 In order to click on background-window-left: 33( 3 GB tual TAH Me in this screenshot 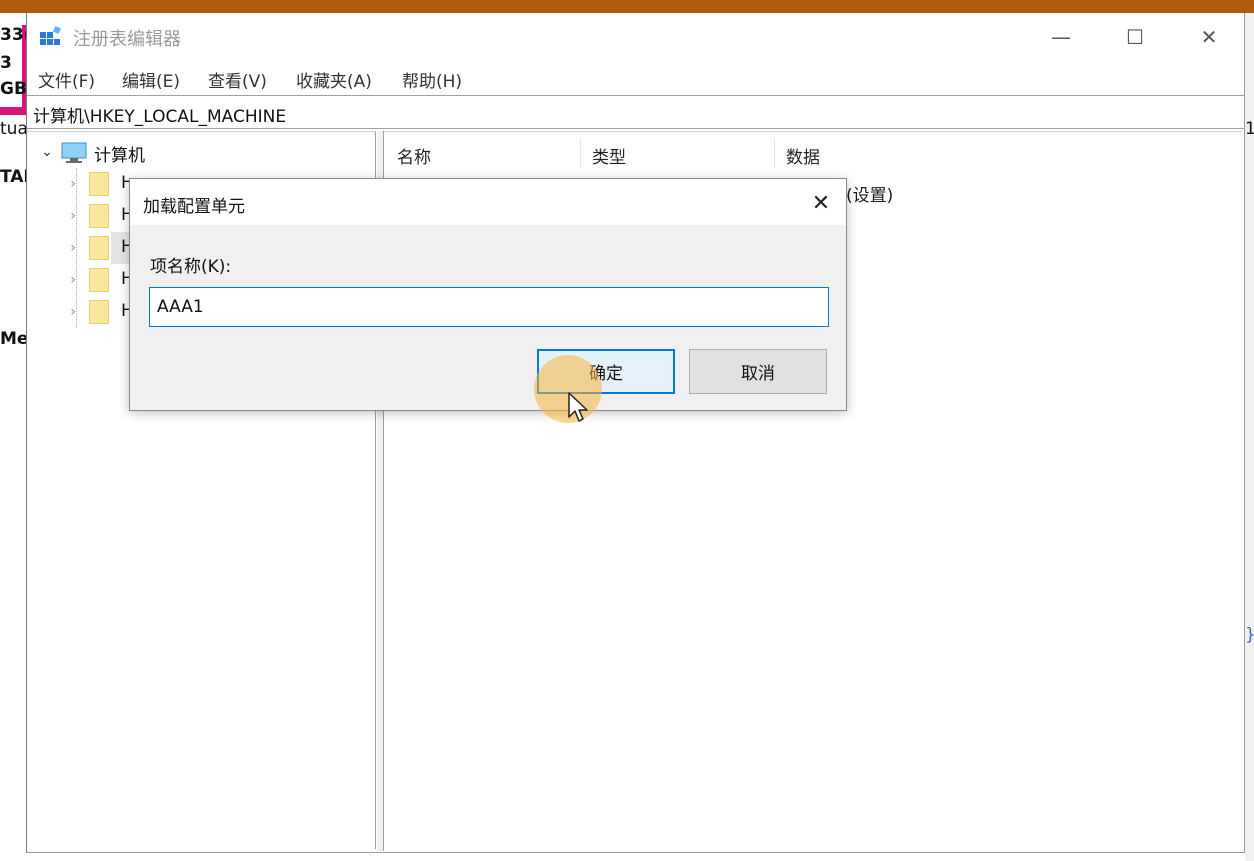, I will do `click(19, 437)`.